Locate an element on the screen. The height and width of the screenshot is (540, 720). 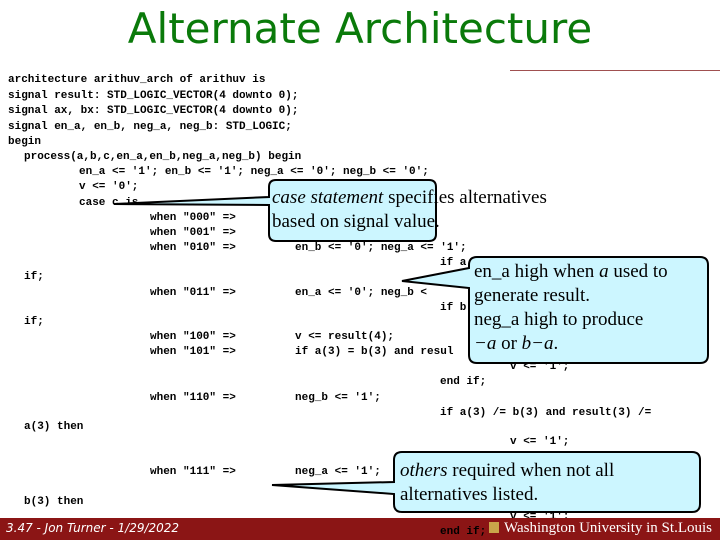
callout-text: specifies alternatives is located at coordinates (465, 197).